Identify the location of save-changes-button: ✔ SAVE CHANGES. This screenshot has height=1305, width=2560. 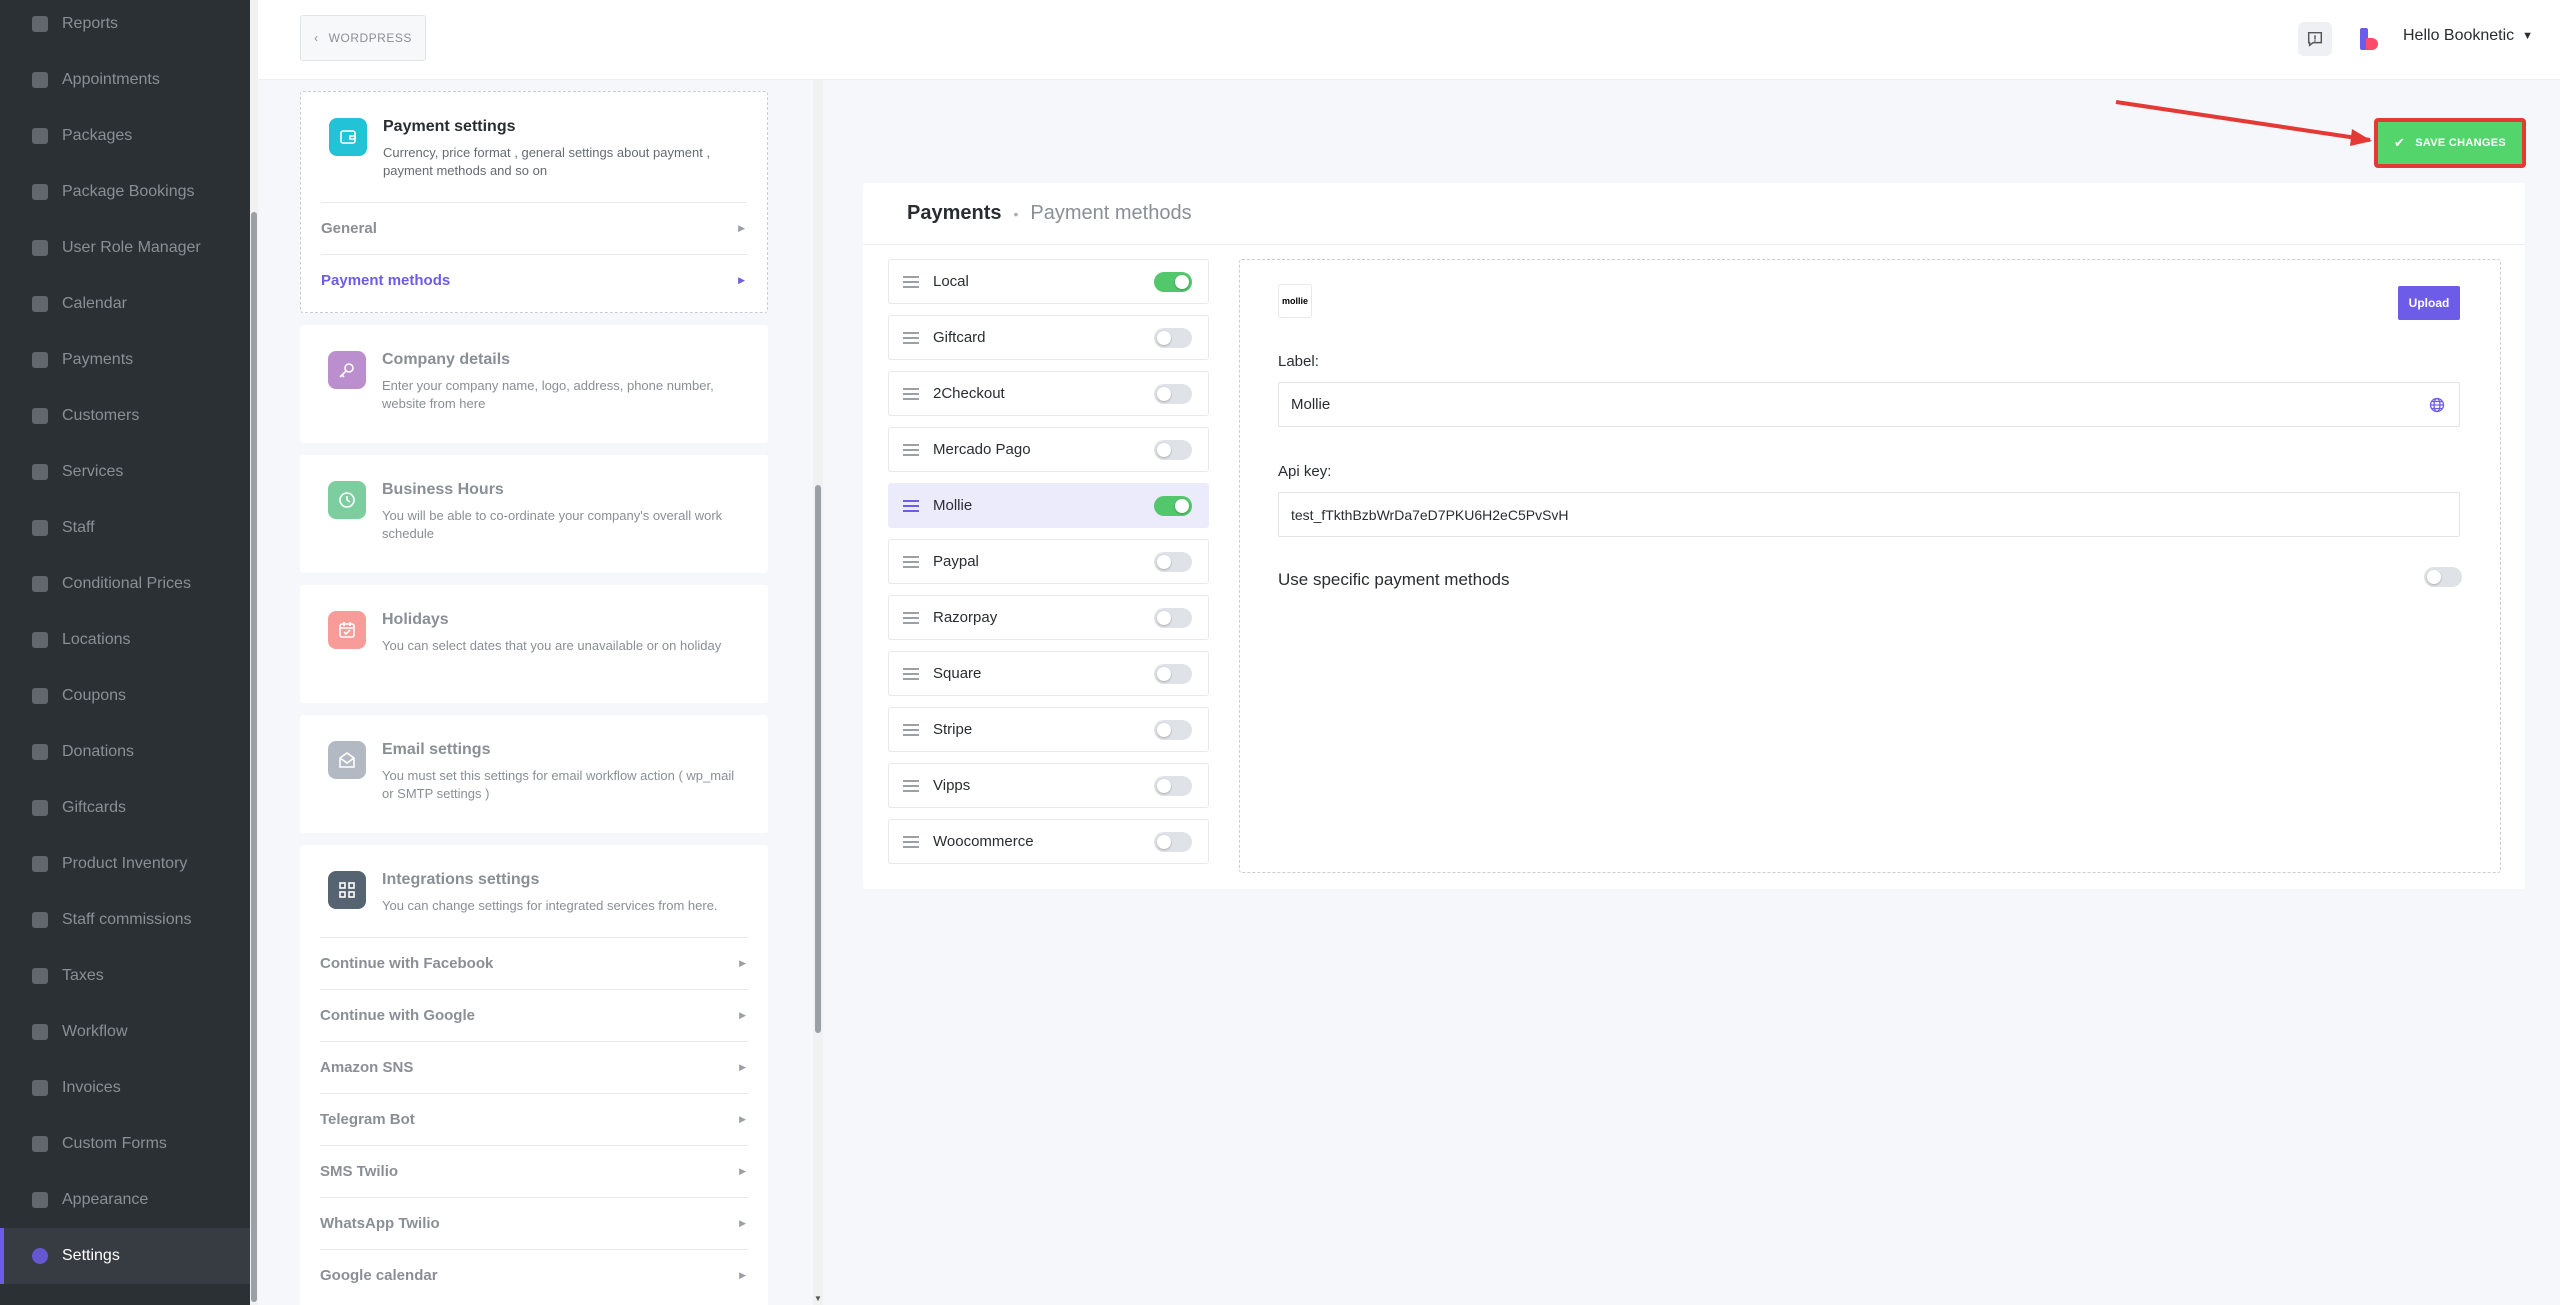
(2450, 143).